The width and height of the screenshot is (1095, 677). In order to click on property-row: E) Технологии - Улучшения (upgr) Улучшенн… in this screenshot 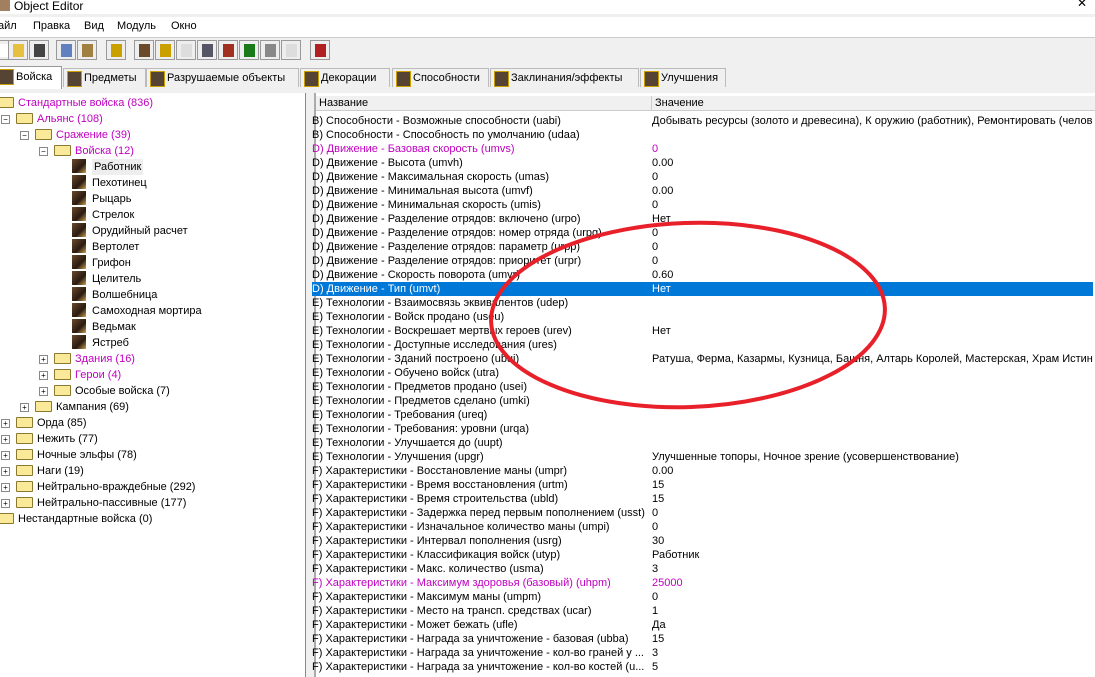, I will do `click(702, 457)`.